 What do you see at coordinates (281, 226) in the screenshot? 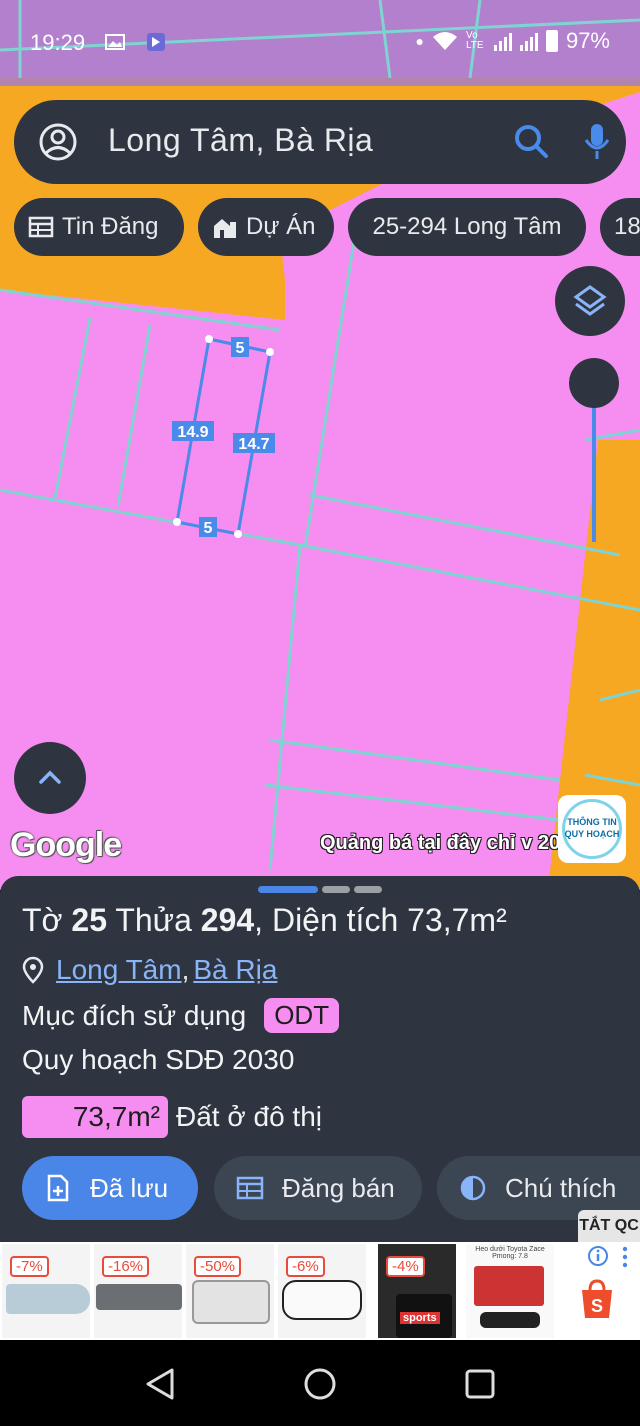
I see `chip-label: Dự Án` at bounding box center [281, 226].